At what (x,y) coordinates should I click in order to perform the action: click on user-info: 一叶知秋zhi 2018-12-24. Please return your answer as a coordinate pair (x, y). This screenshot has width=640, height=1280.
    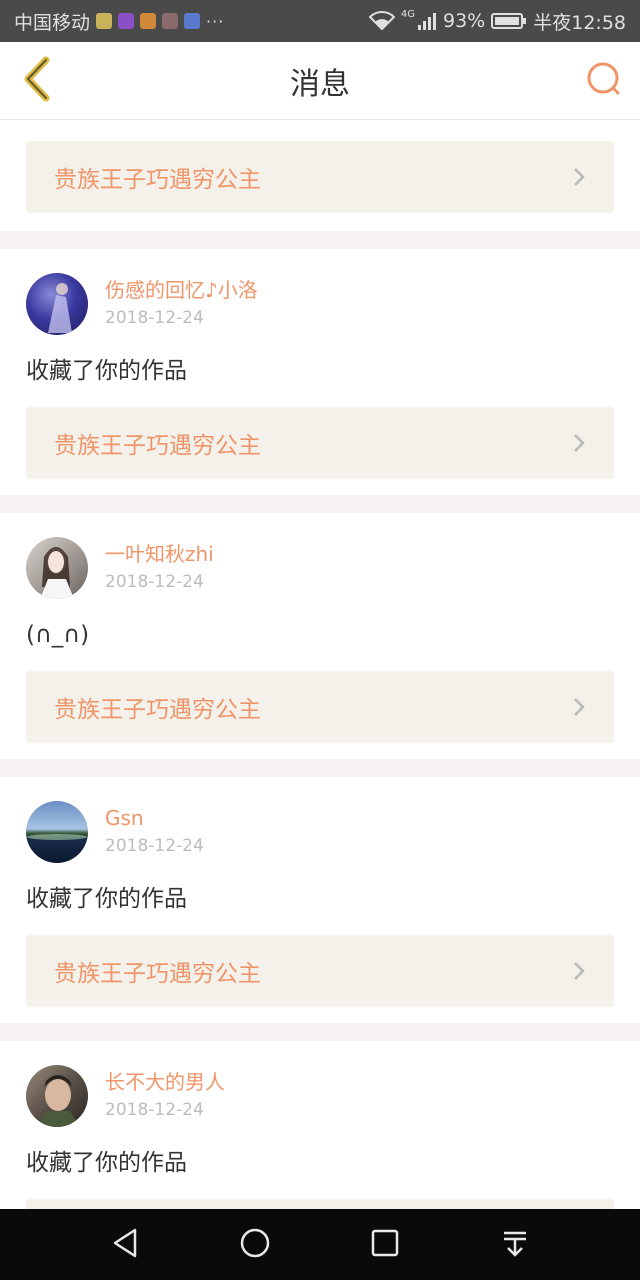
    Looking at the image, I should click on (159, 565).